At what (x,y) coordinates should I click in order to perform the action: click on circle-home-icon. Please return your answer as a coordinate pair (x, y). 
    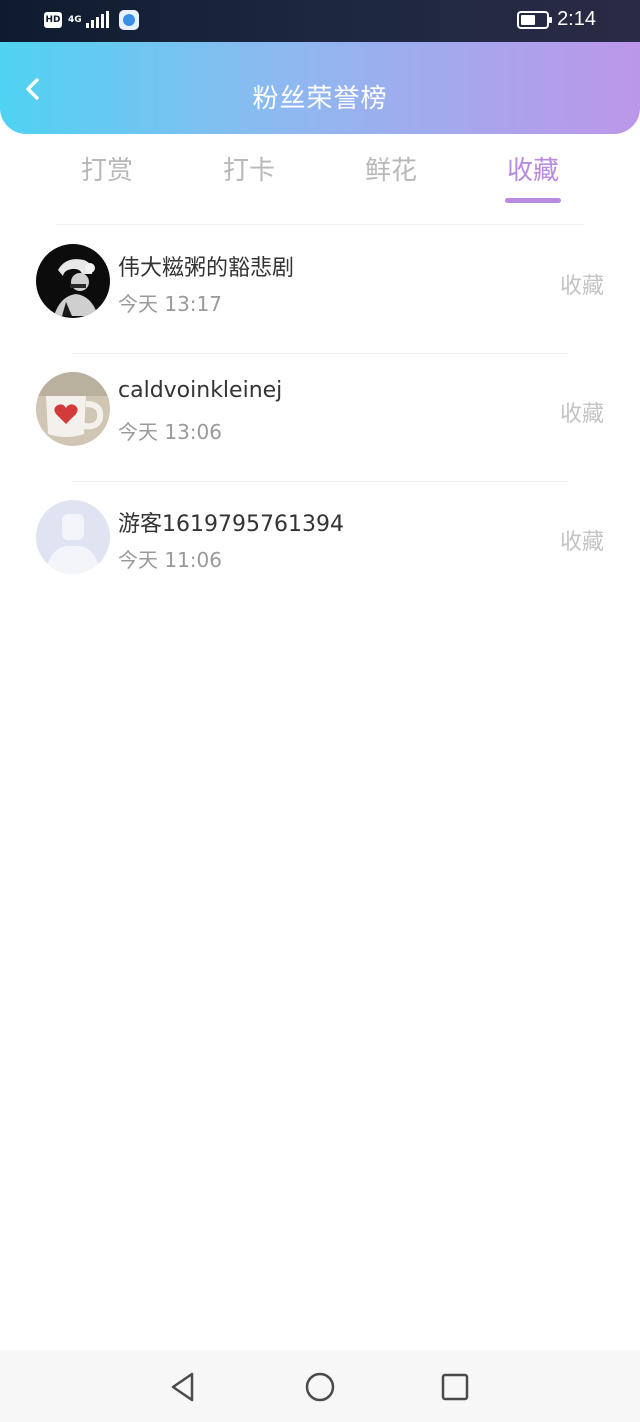
    Looking at the image, I should click on (320, 1387).